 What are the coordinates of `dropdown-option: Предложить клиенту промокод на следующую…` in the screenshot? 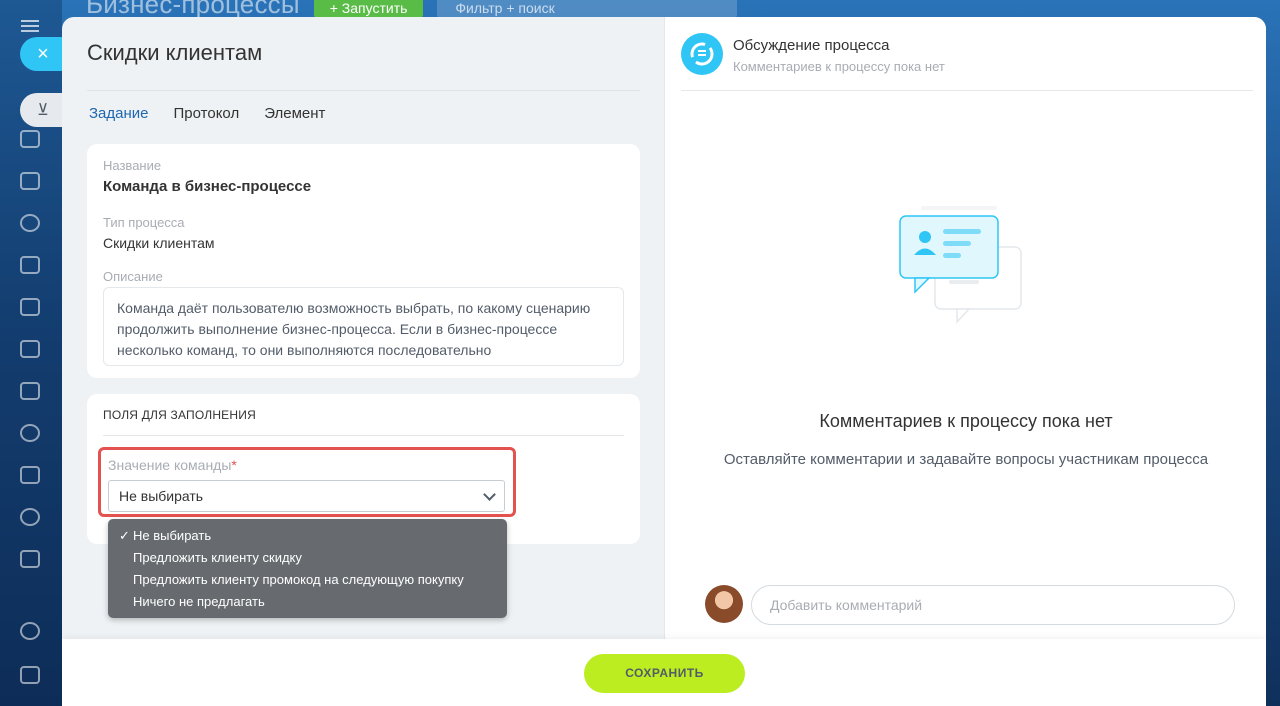 It's located at (307, 580).